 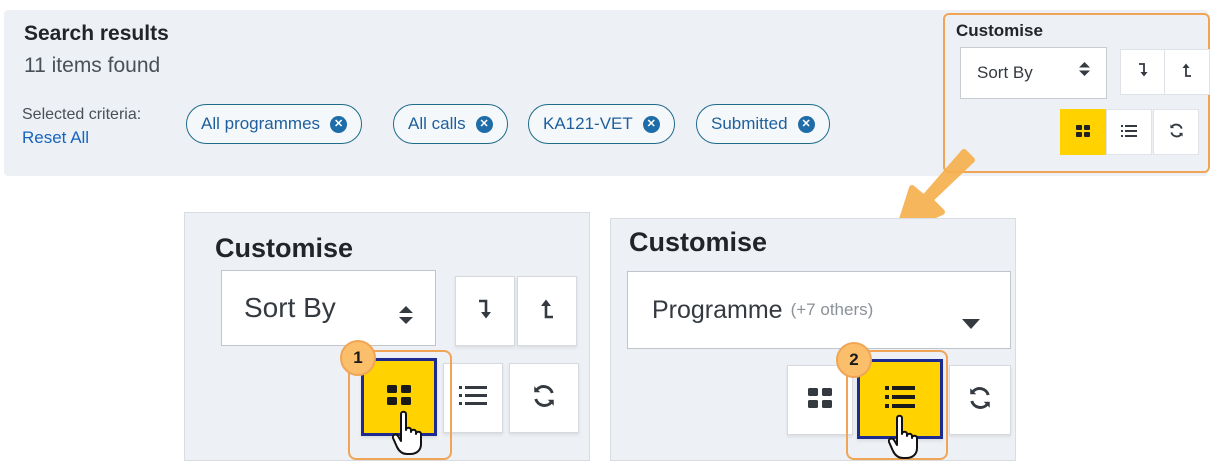 What do you see at coordinates (1033, 73) in the screenshot?
I see `mini-sort-select: Sort By` at bounding box center [1033, 73].